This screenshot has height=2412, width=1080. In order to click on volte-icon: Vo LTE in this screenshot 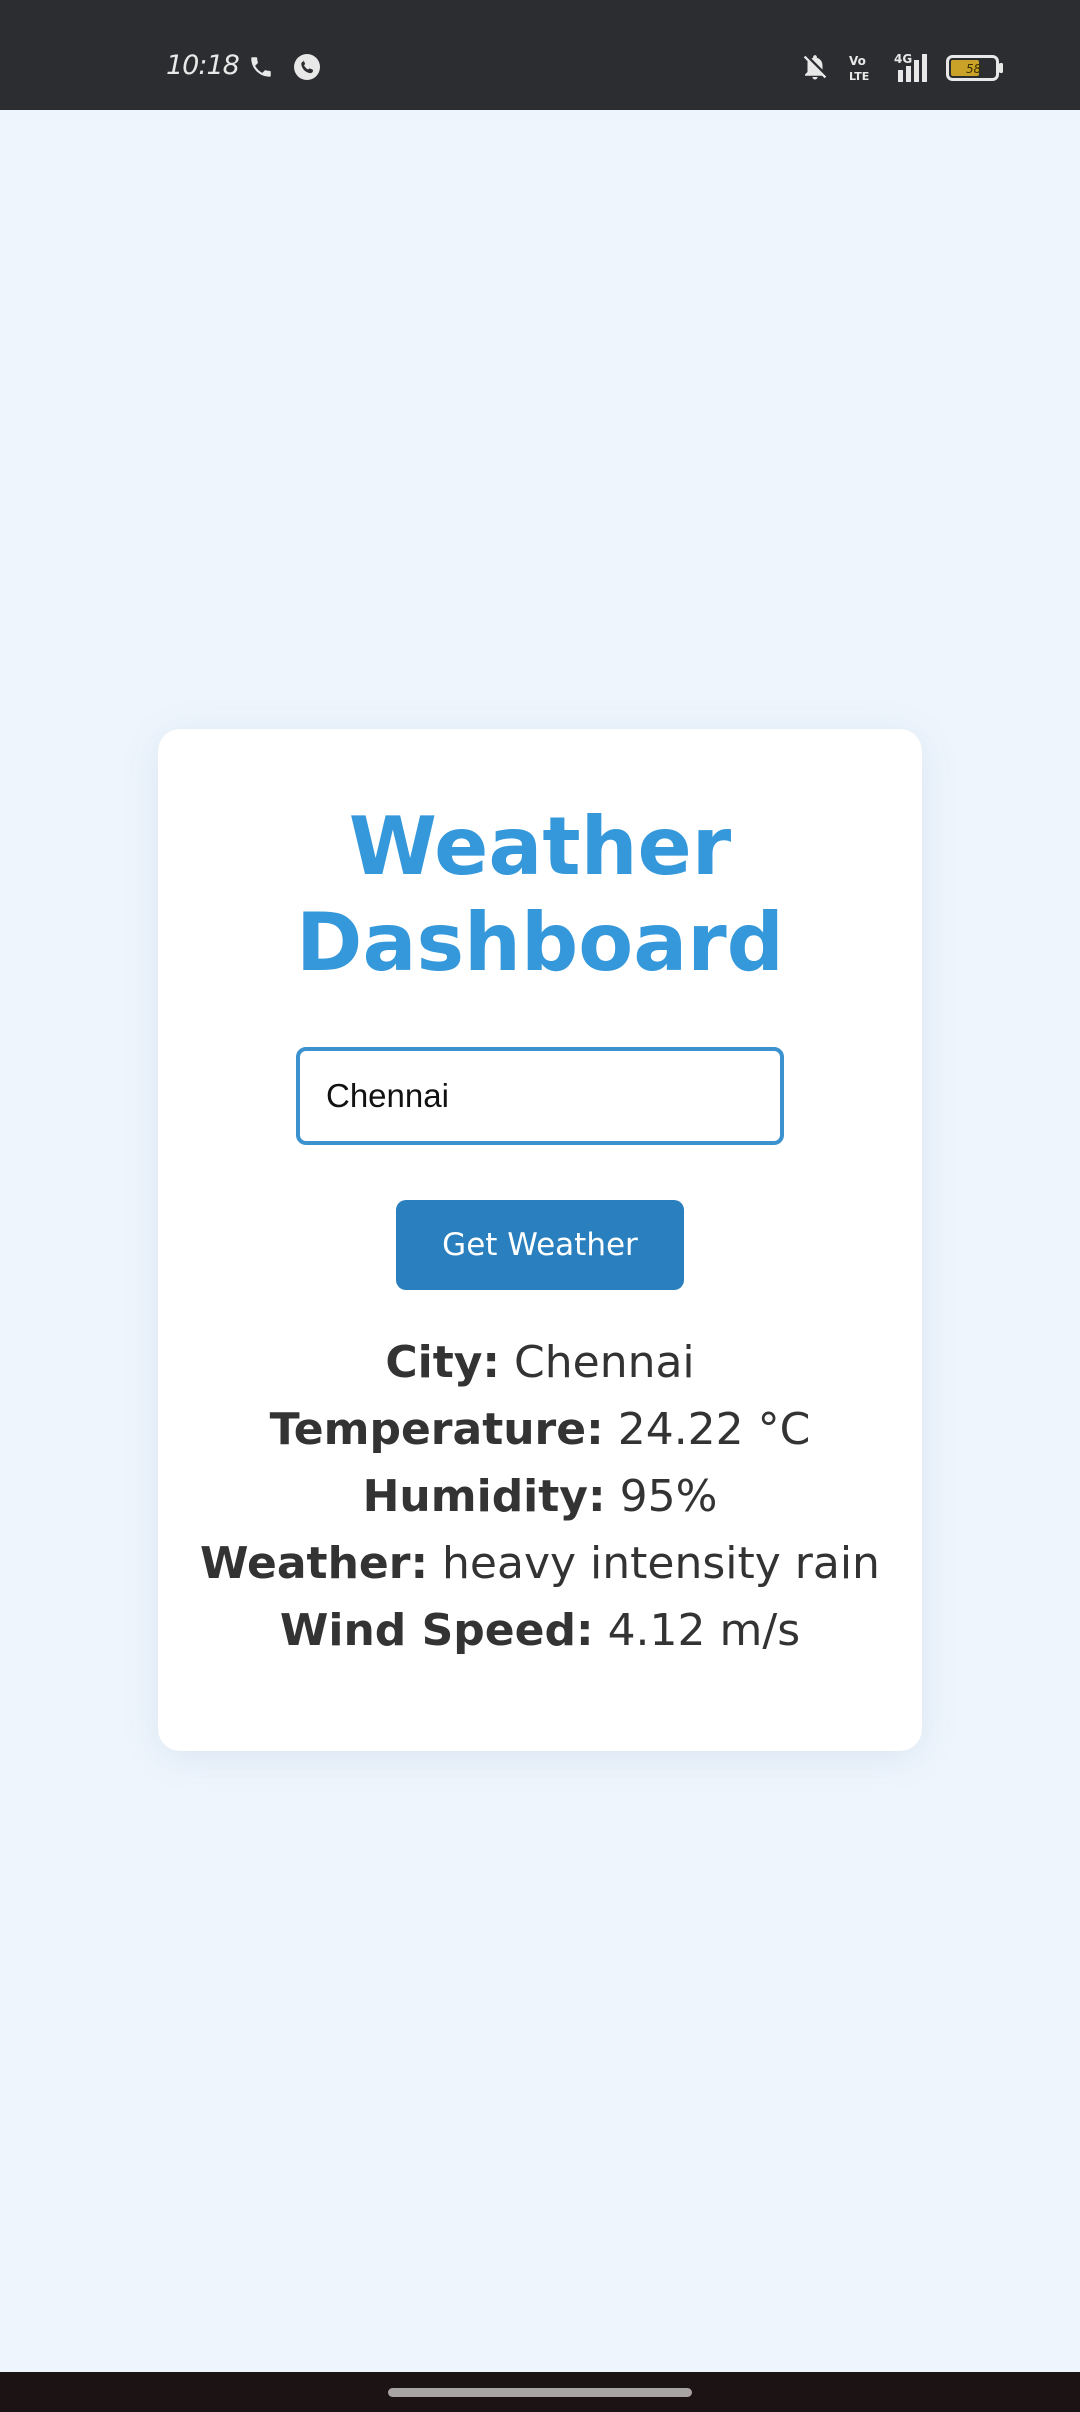, I will do `click(861, 67)`.